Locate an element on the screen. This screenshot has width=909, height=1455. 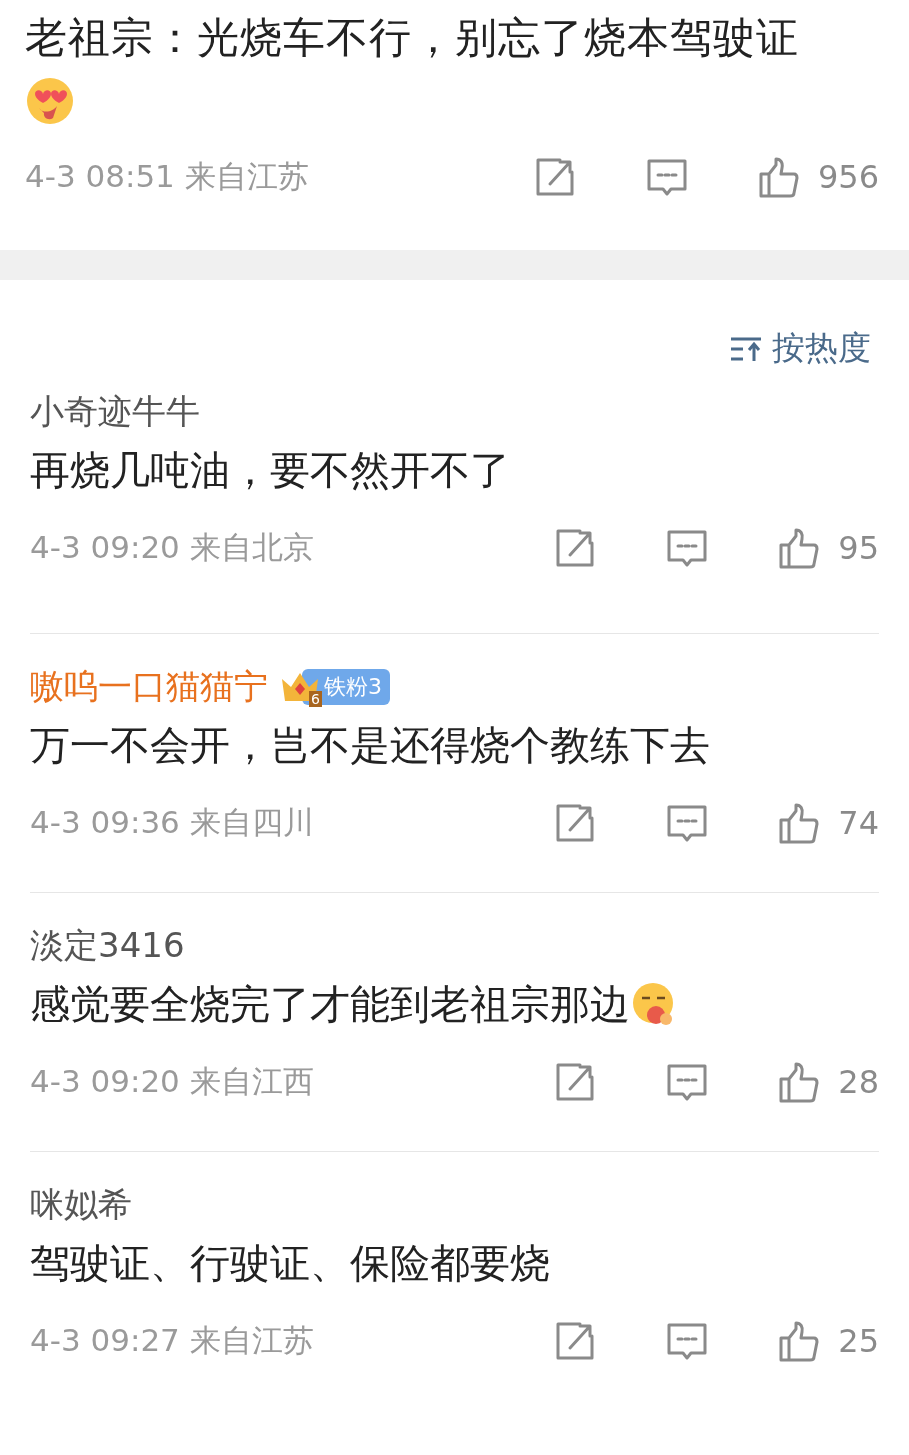
comment-text: 驾驶证、行驶证、保险都要烧 is located at coordinates (290, 1263).